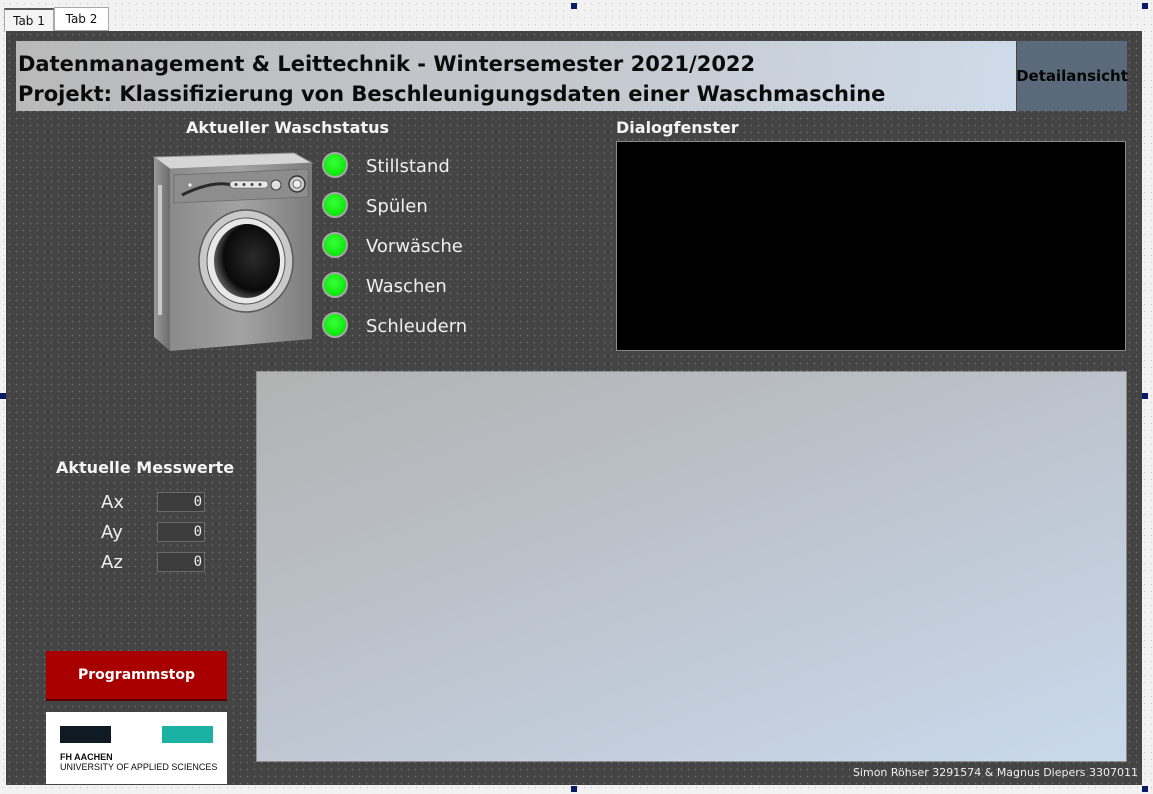 The image size is (1153, 794). I want to click on resize-handle-top, so click(574, 6).